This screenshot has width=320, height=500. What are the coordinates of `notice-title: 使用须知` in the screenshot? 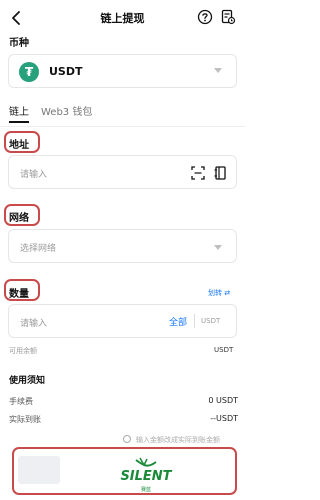 It's located at (27, 381).